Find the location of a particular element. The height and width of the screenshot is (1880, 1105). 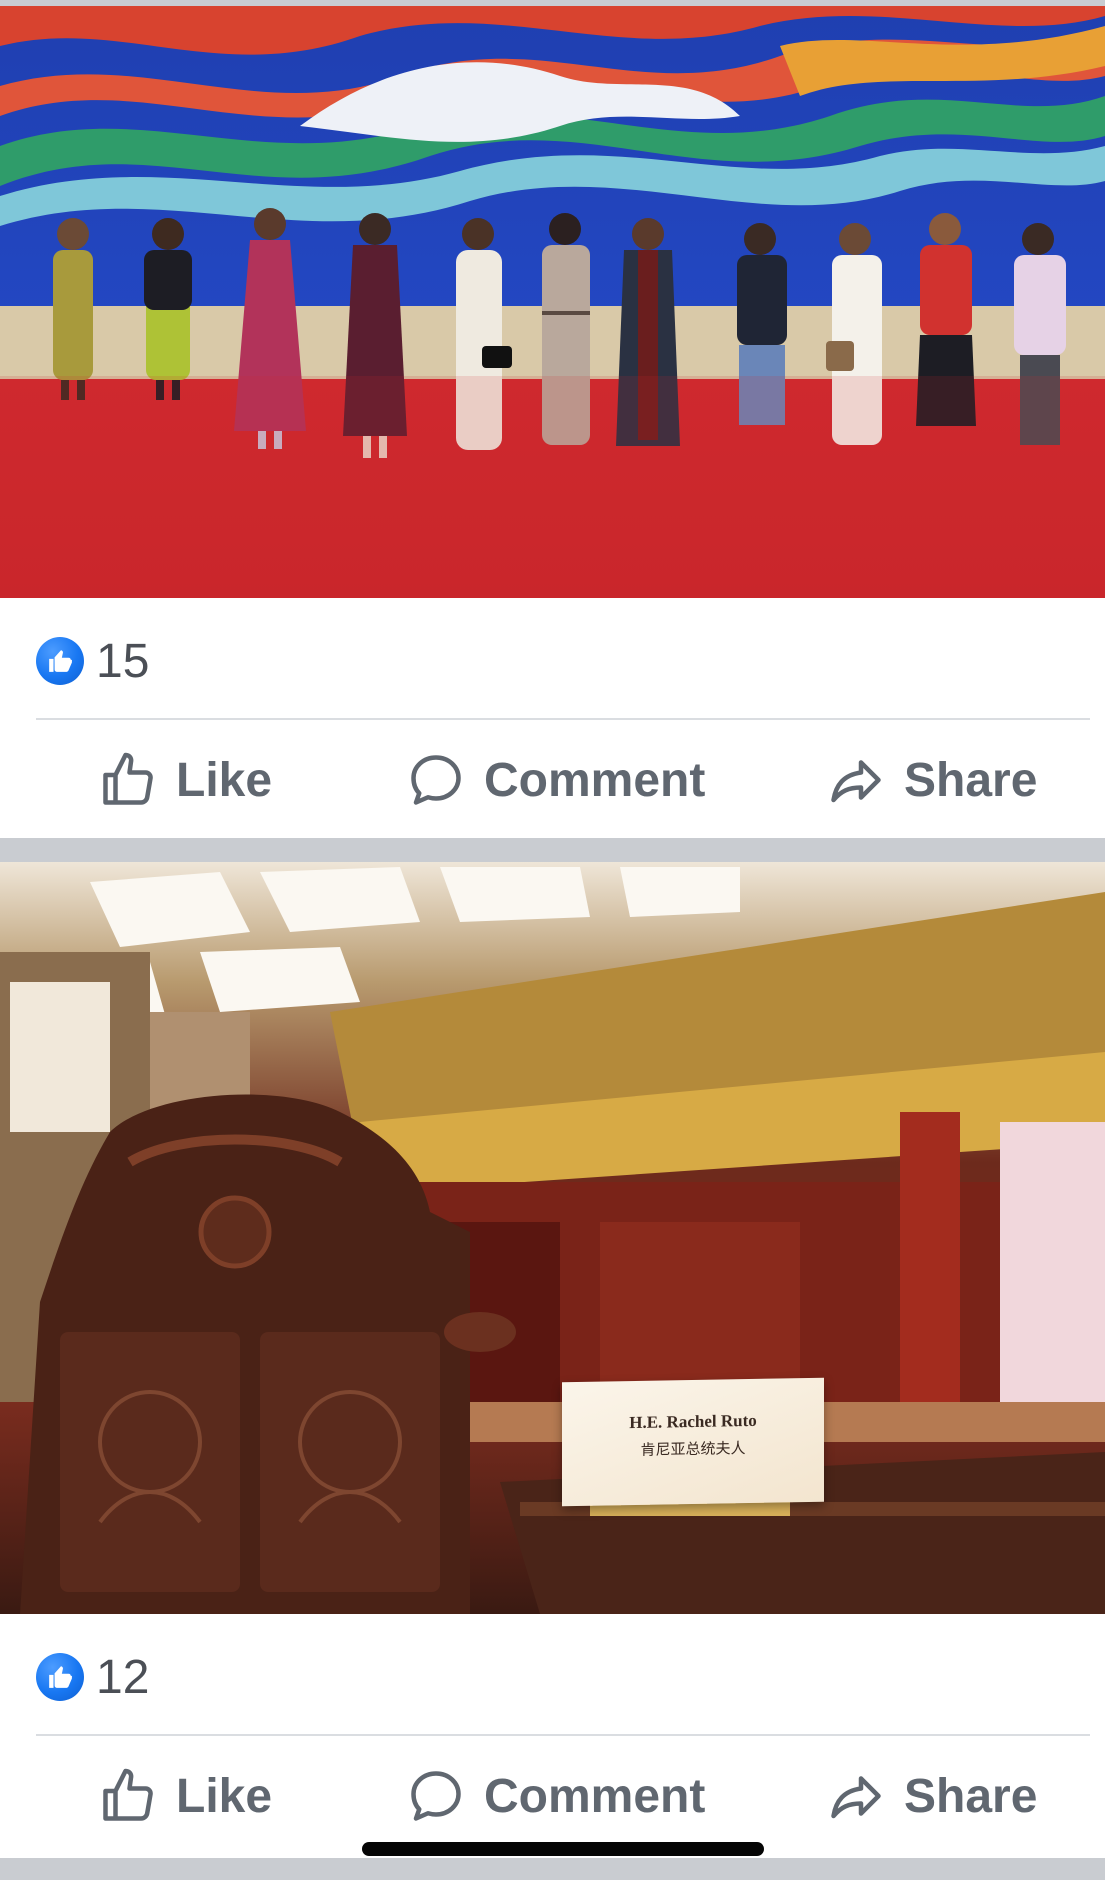

nameplate-subtitle: 肯尼亚总统夫人 is located at coordinates (693, 1450).